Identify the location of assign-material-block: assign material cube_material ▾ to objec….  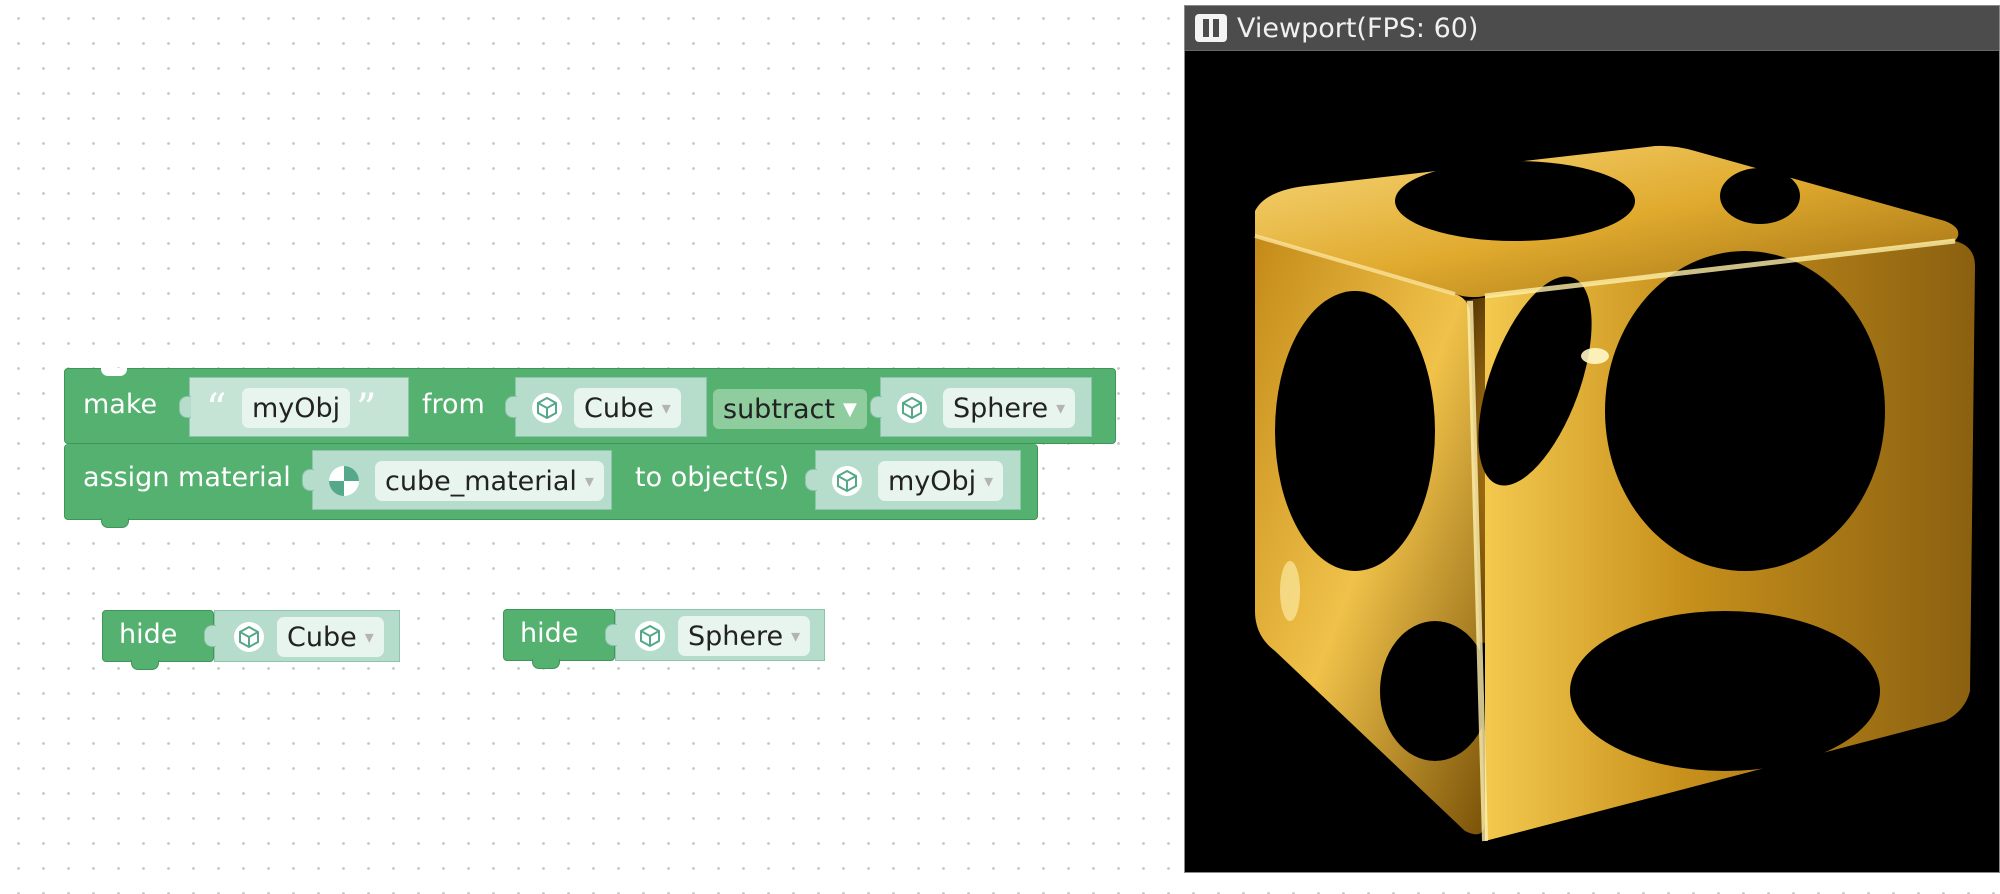
(551, 486).